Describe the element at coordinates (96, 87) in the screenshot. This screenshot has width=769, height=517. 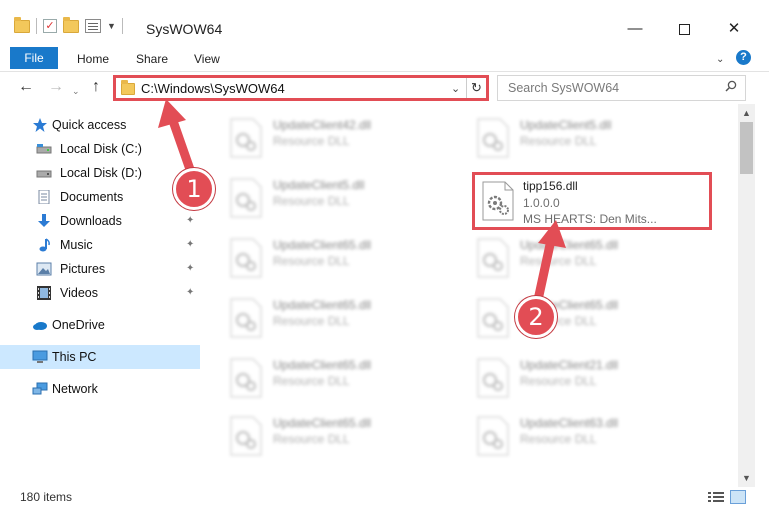
I see `up-button: ↑` at that location.